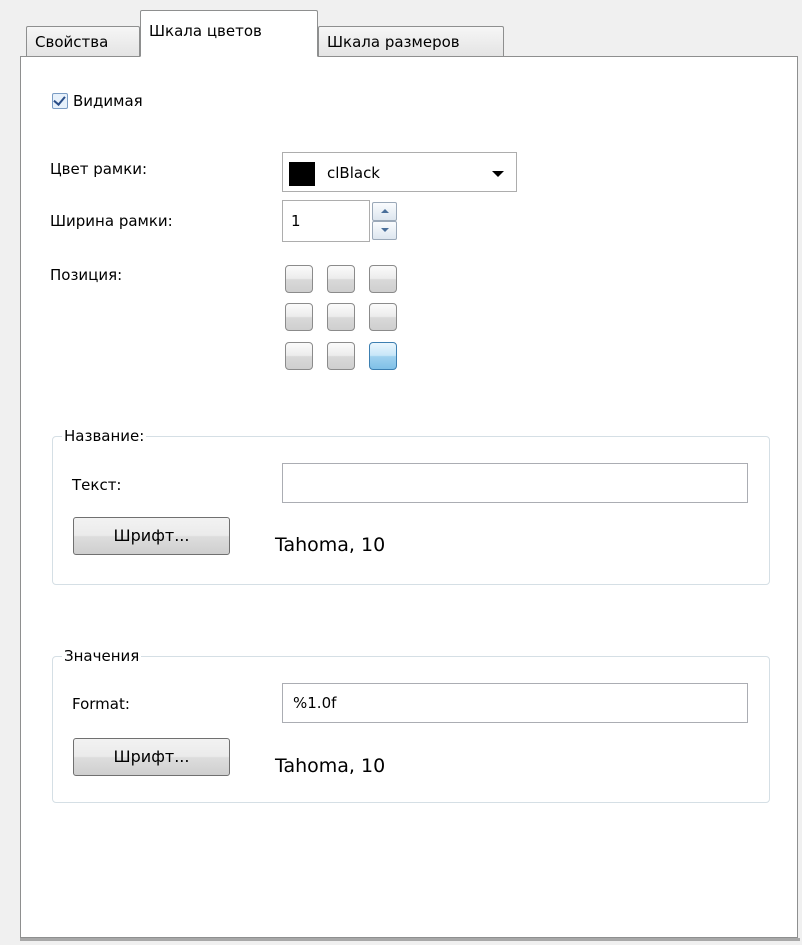 This screenshot has height=945, width=802. I want to click on title-text-field, so click(515, 483).